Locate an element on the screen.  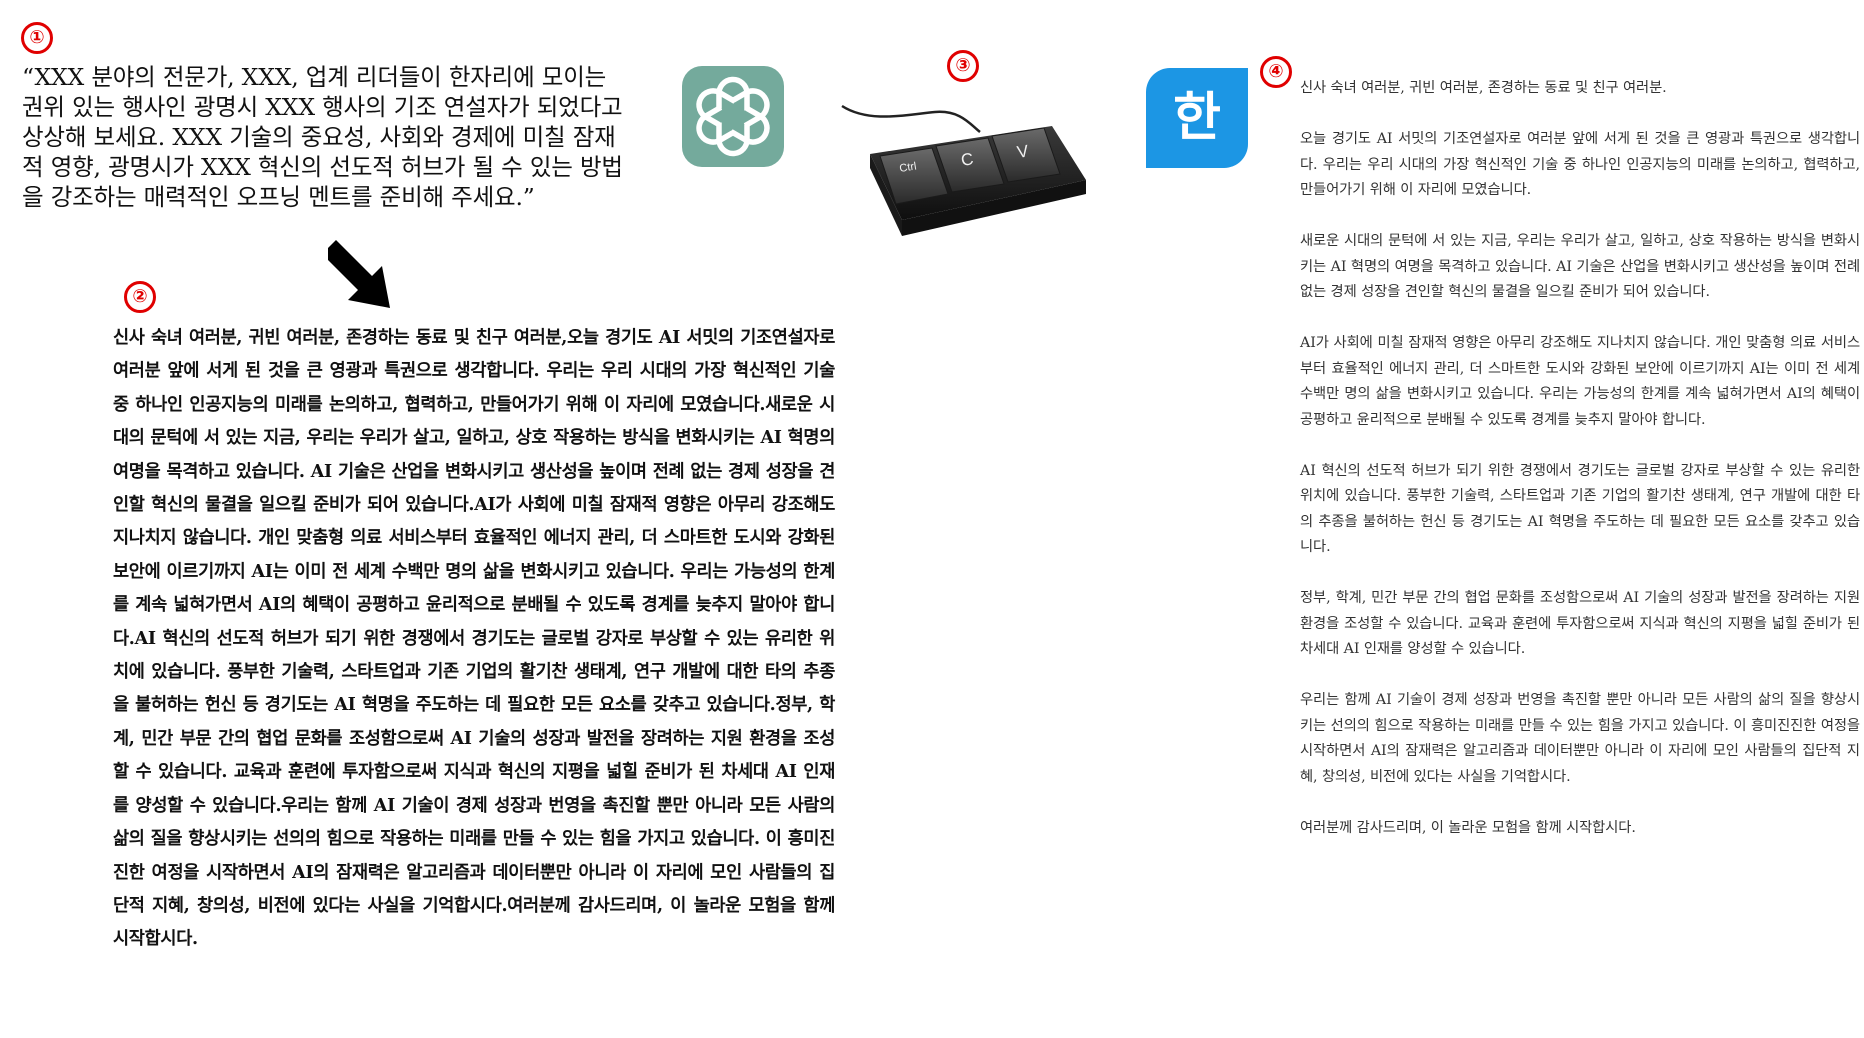
hancom-hangul-logo-icon: 한 is located at coordinates (1197, 118).